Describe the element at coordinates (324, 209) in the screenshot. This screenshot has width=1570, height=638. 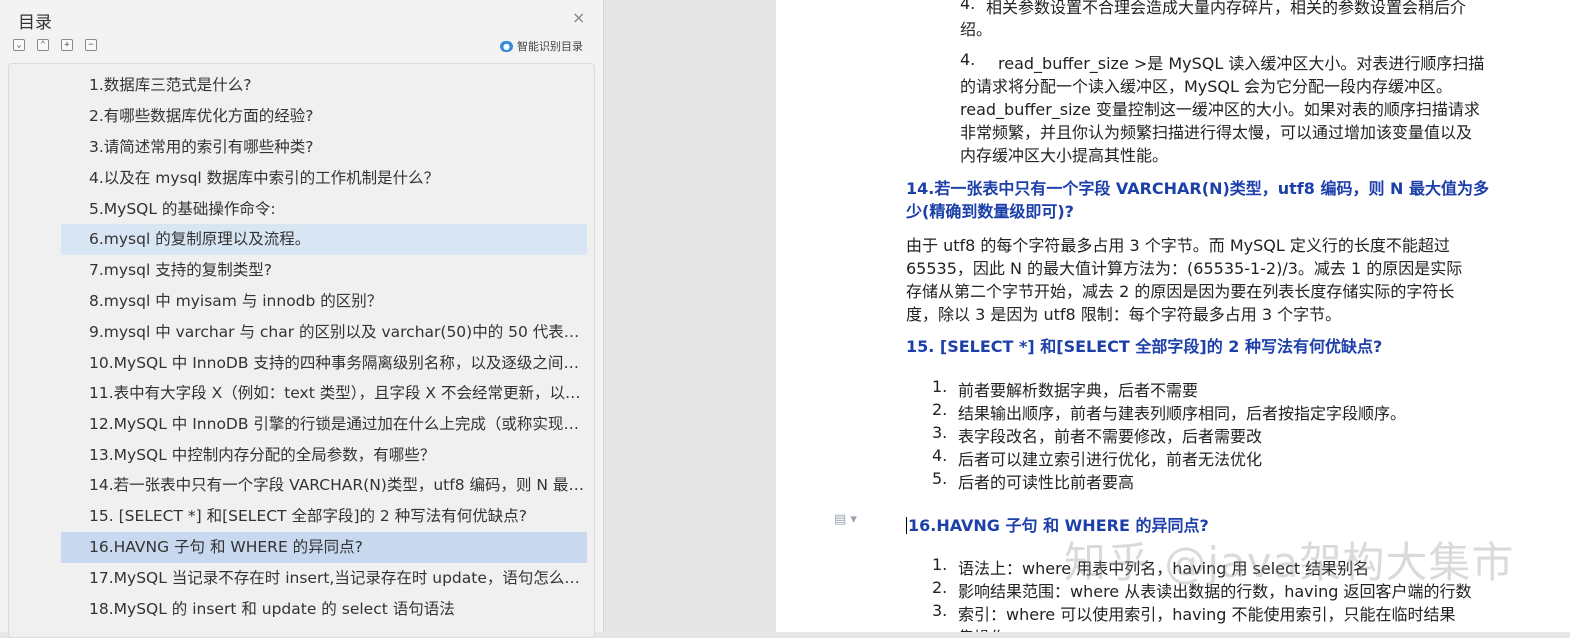
I see `toc-item: 5.MySQL 的基础操作命令:` at that location.